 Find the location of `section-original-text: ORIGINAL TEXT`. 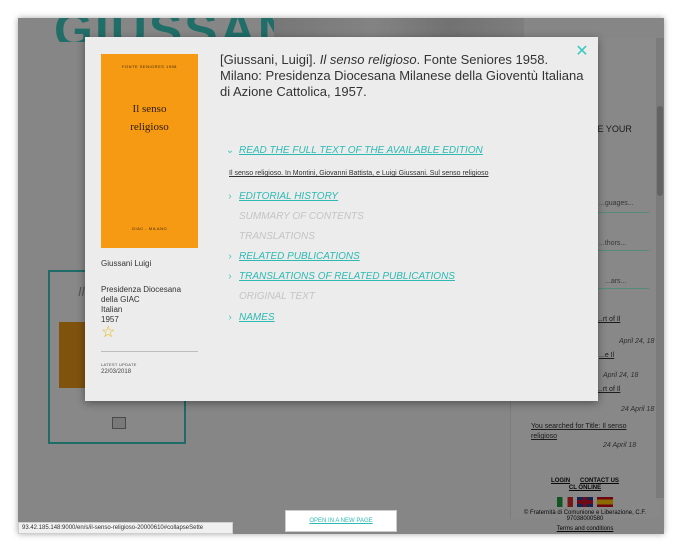

section-original-text: ORIGINAL TEXT is located at coordinates (270, 296).